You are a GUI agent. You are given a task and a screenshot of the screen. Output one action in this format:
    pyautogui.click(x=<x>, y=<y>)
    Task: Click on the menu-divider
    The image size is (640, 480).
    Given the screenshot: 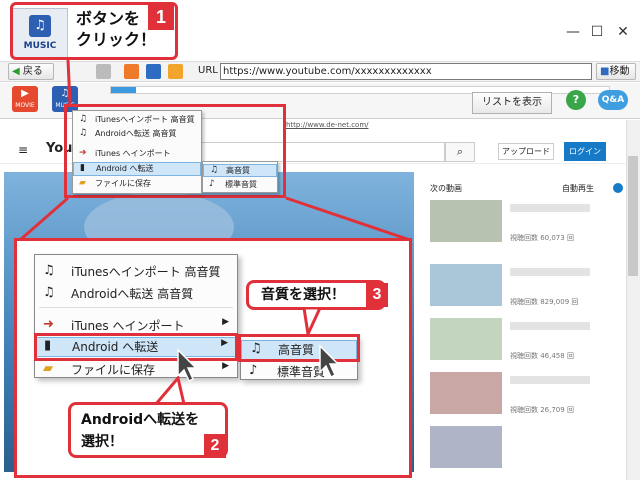 What is the action you would take?
    pyautogui.click(x=136, y=307)
    